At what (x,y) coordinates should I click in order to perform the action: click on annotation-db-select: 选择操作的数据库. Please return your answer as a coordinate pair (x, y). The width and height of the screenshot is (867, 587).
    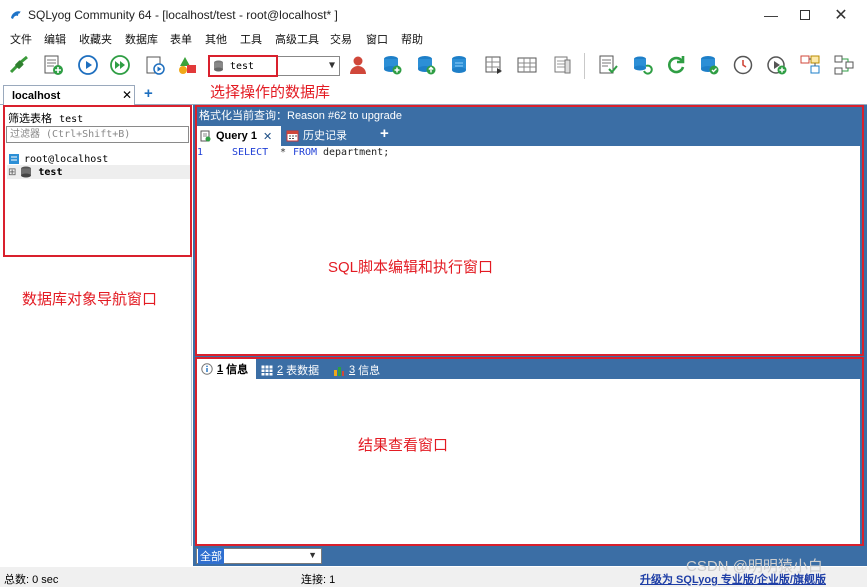
    Looking at the image, I should click on (270, 92).